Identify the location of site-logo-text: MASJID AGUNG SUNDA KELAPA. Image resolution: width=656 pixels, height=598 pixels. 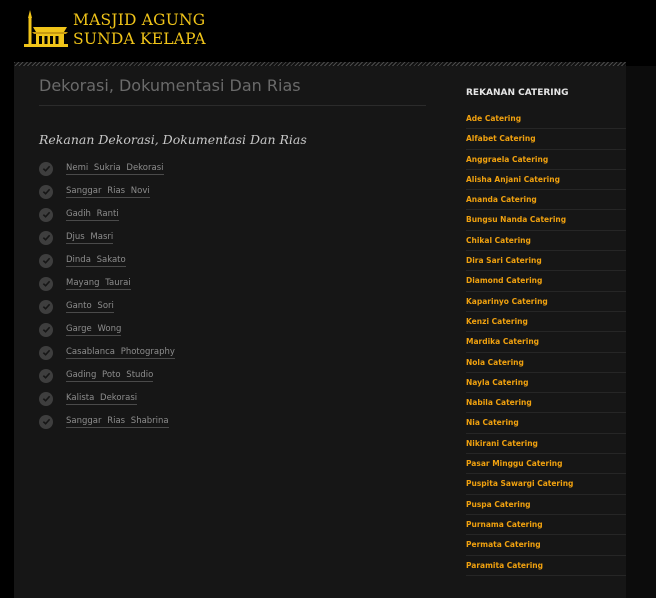
(139, 30).